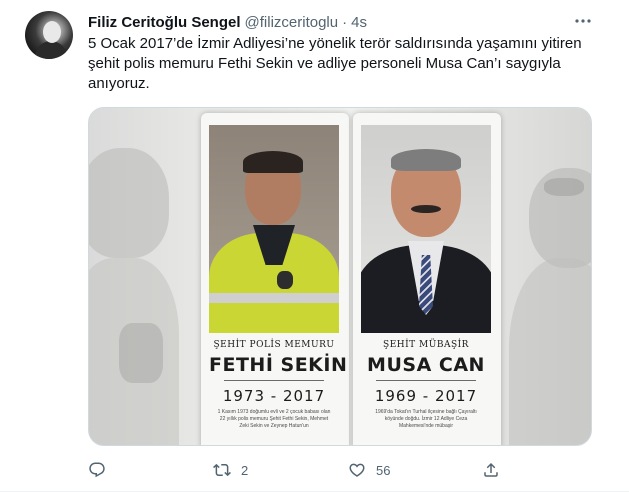 The height and width of the screenshot is (492, 629). Describe the element at coordinates (51, 50) in the screenshot. I see `avatar-silhouette` at that location.